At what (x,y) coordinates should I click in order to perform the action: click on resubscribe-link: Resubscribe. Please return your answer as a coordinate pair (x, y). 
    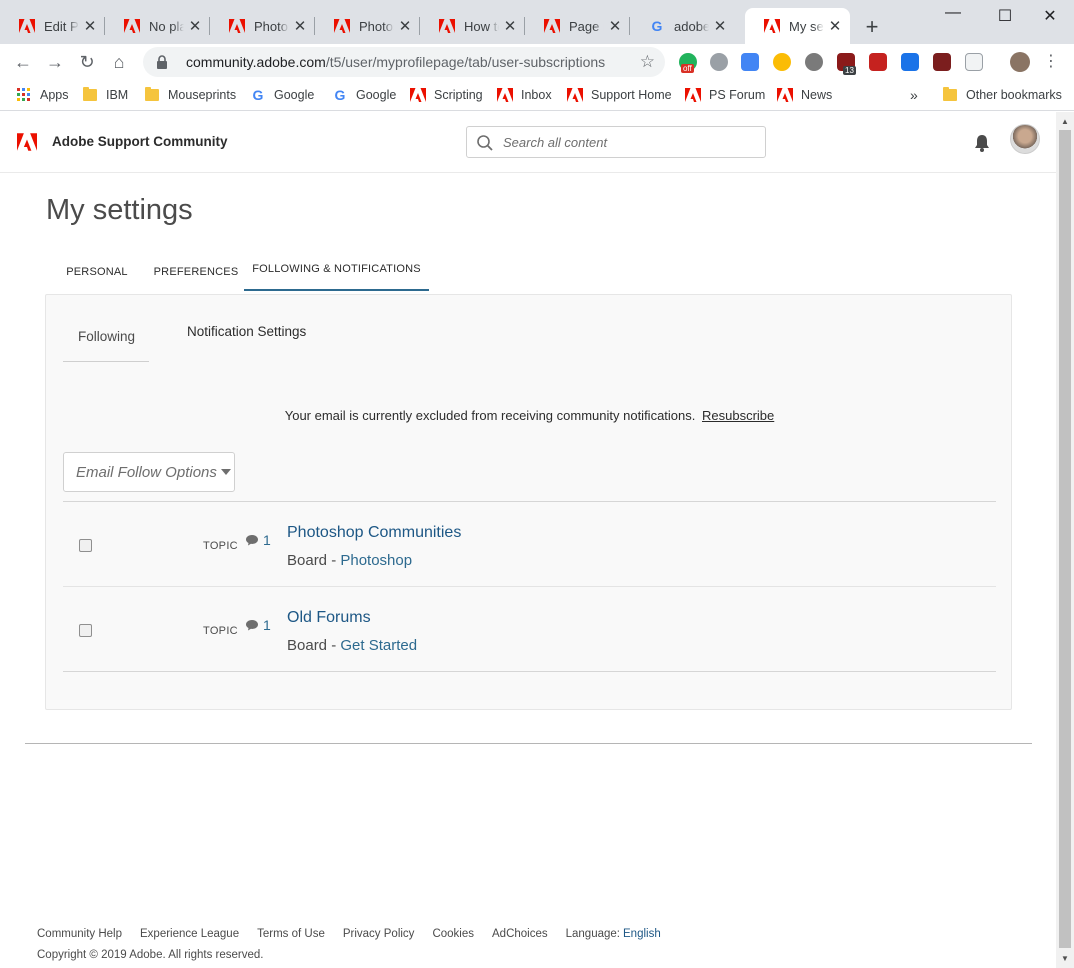
    Looking at the image, I should click on (738, 415).